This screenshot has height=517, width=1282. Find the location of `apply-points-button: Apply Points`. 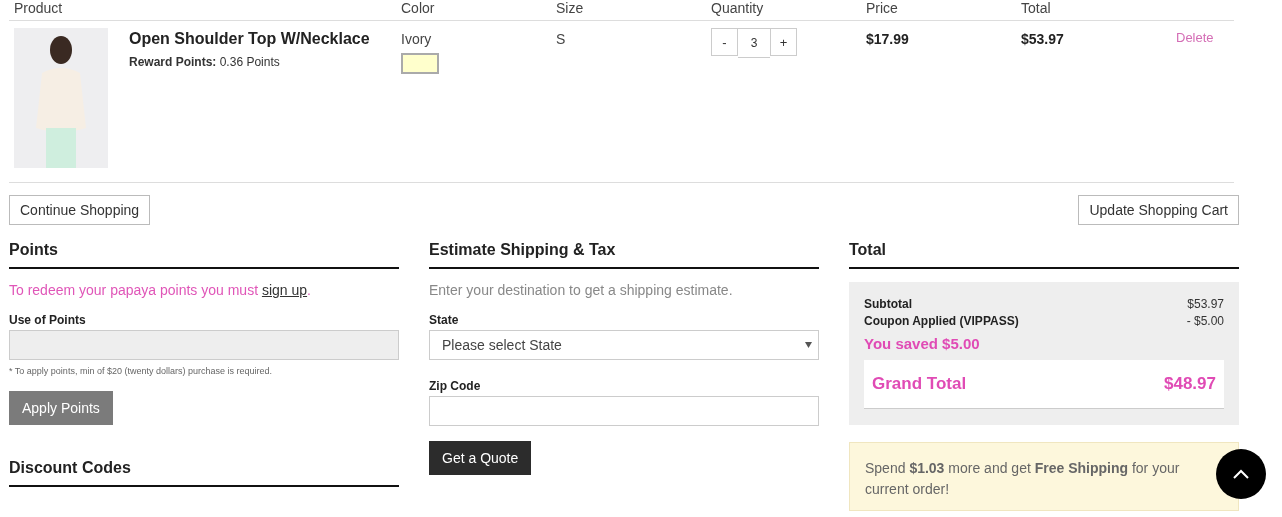

apply-points-button: Apply Points is located at coordinates (61, 408).